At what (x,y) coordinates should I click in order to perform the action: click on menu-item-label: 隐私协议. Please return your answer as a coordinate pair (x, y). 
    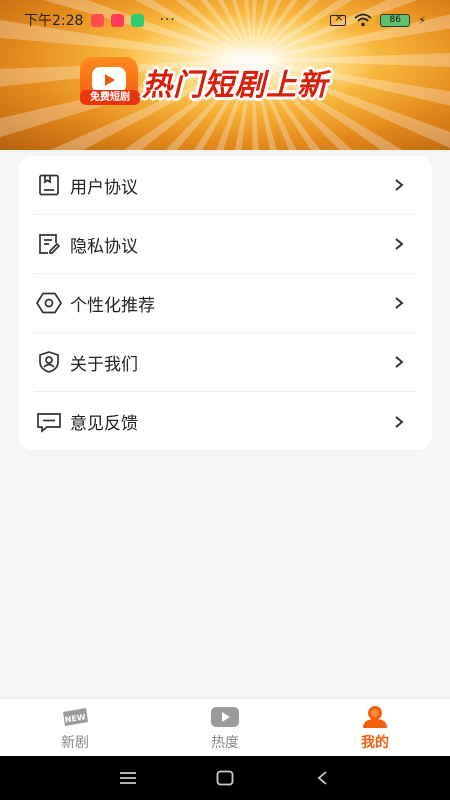
    Looking at the image, I should click on (104, 246).